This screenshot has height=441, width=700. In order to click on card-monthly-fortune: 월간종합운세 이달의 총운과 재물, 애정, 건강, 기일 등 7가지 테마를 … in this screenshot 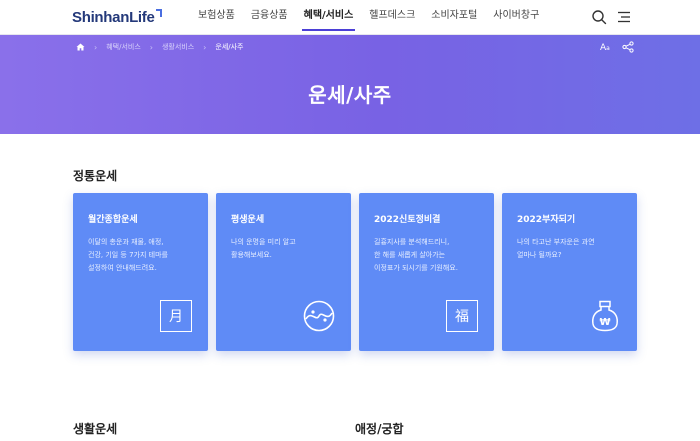, I will do `click(140, 272)`.